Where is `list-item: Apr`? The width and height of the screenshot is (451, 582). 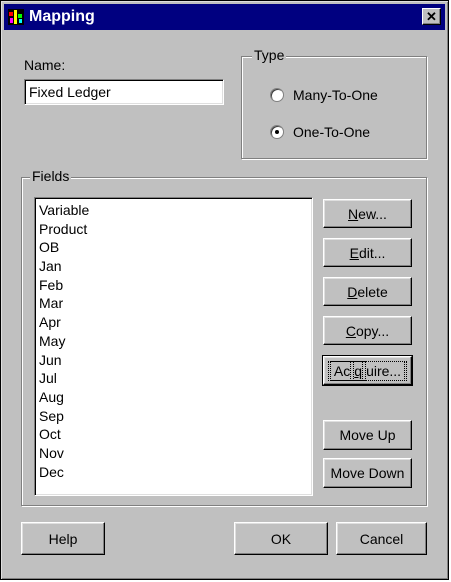
list-item: Apr is located at coordinates (173, 322).